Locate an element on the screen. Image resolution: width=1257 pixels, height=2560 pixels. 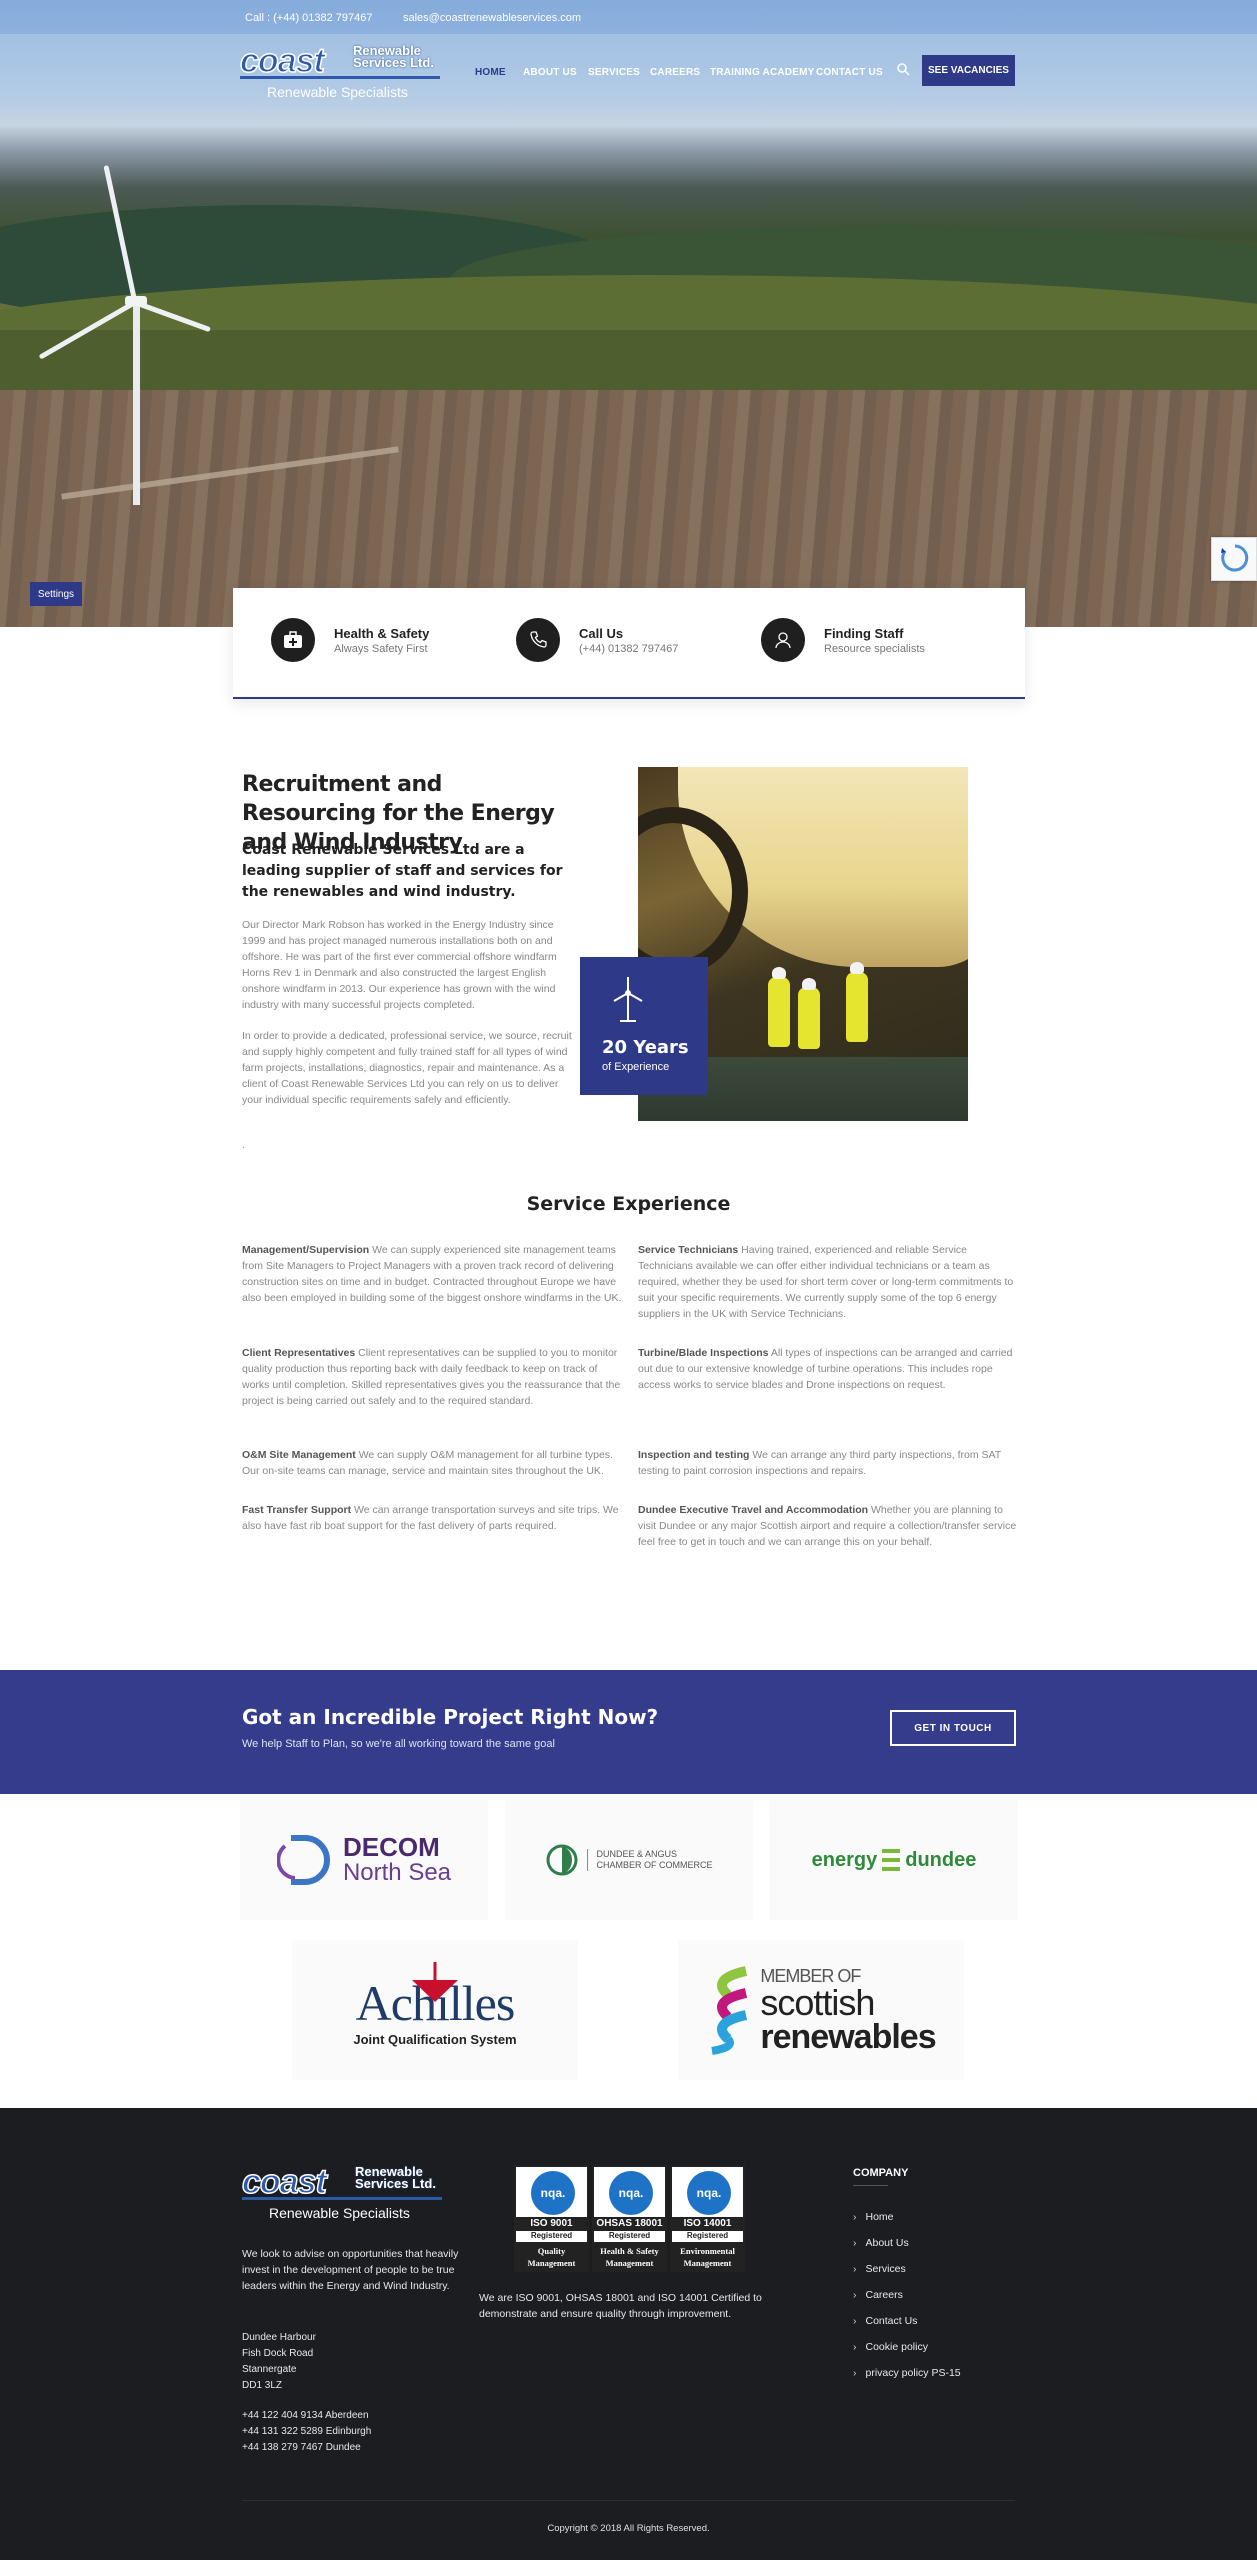
energy-dundee-logo: energy dundee is located at coordinates (894, 1860).